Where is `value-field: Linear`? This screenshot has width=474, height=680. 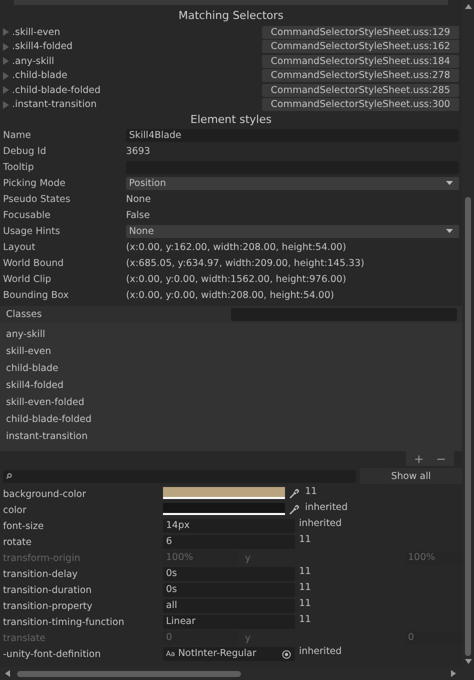
value-field: Linear is located at coordinates (229, 622).